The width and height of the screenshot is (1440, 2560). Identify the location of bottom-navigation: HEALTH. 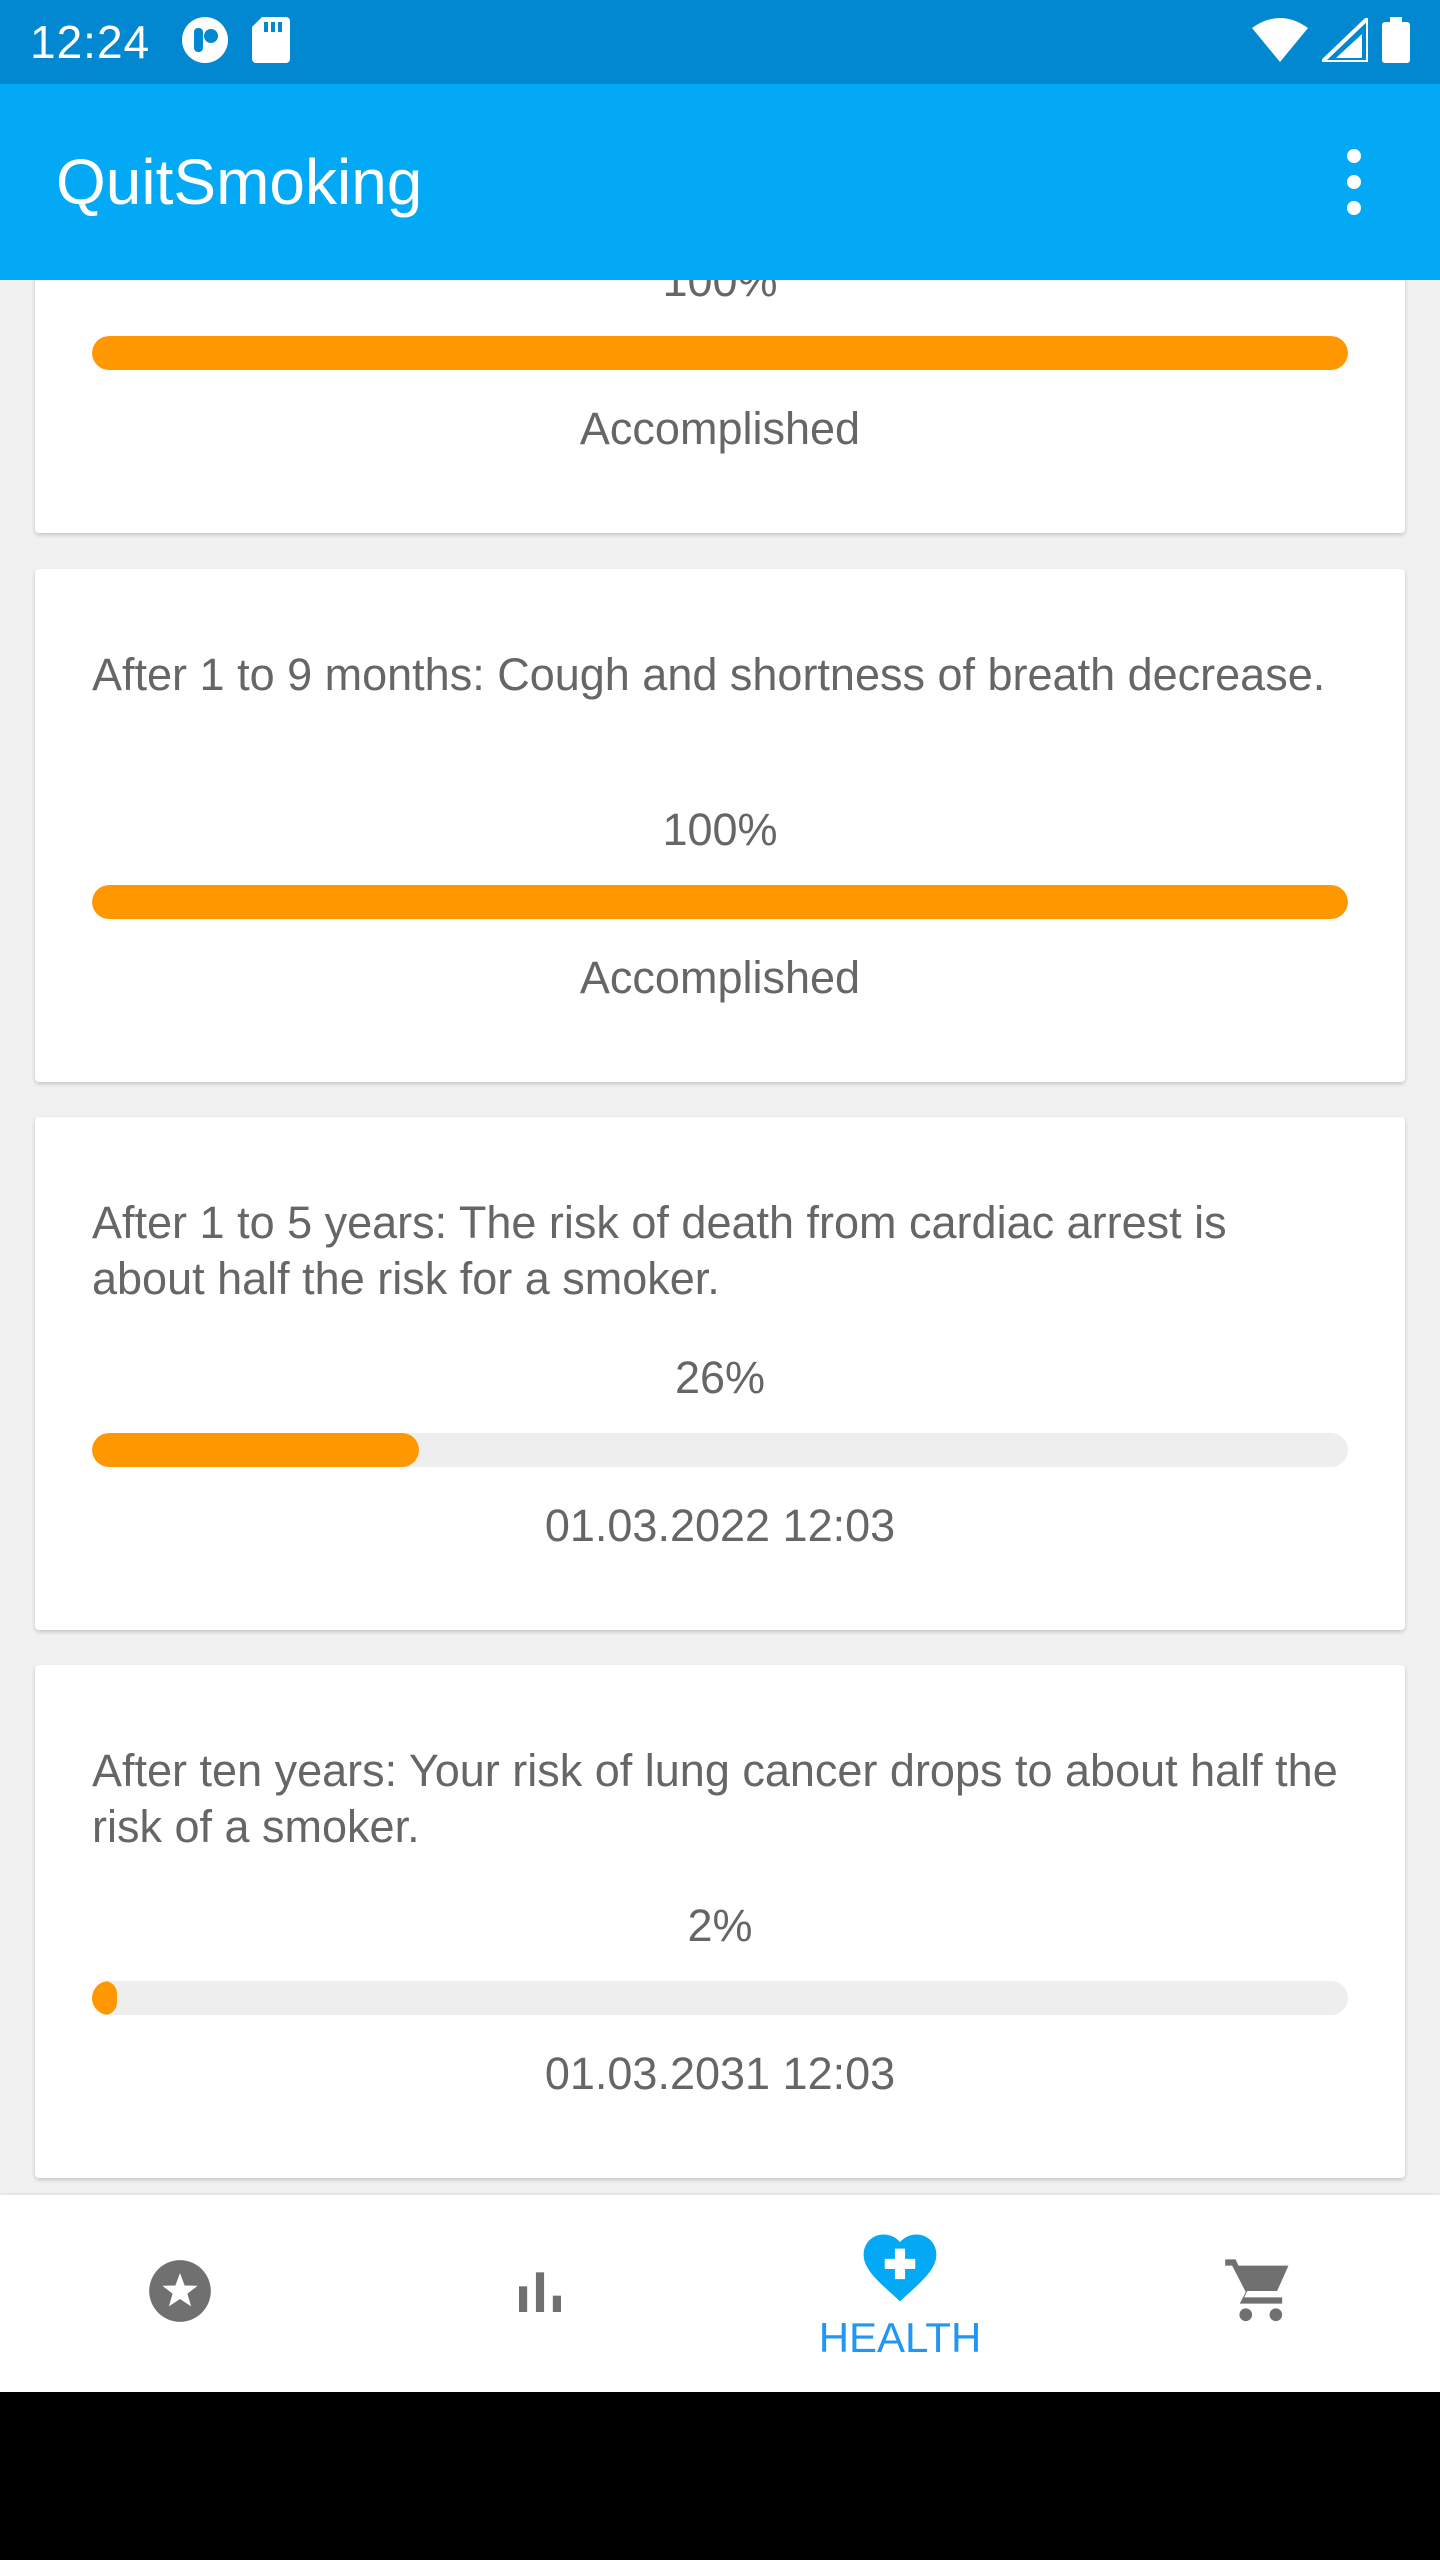
(720, 2293).